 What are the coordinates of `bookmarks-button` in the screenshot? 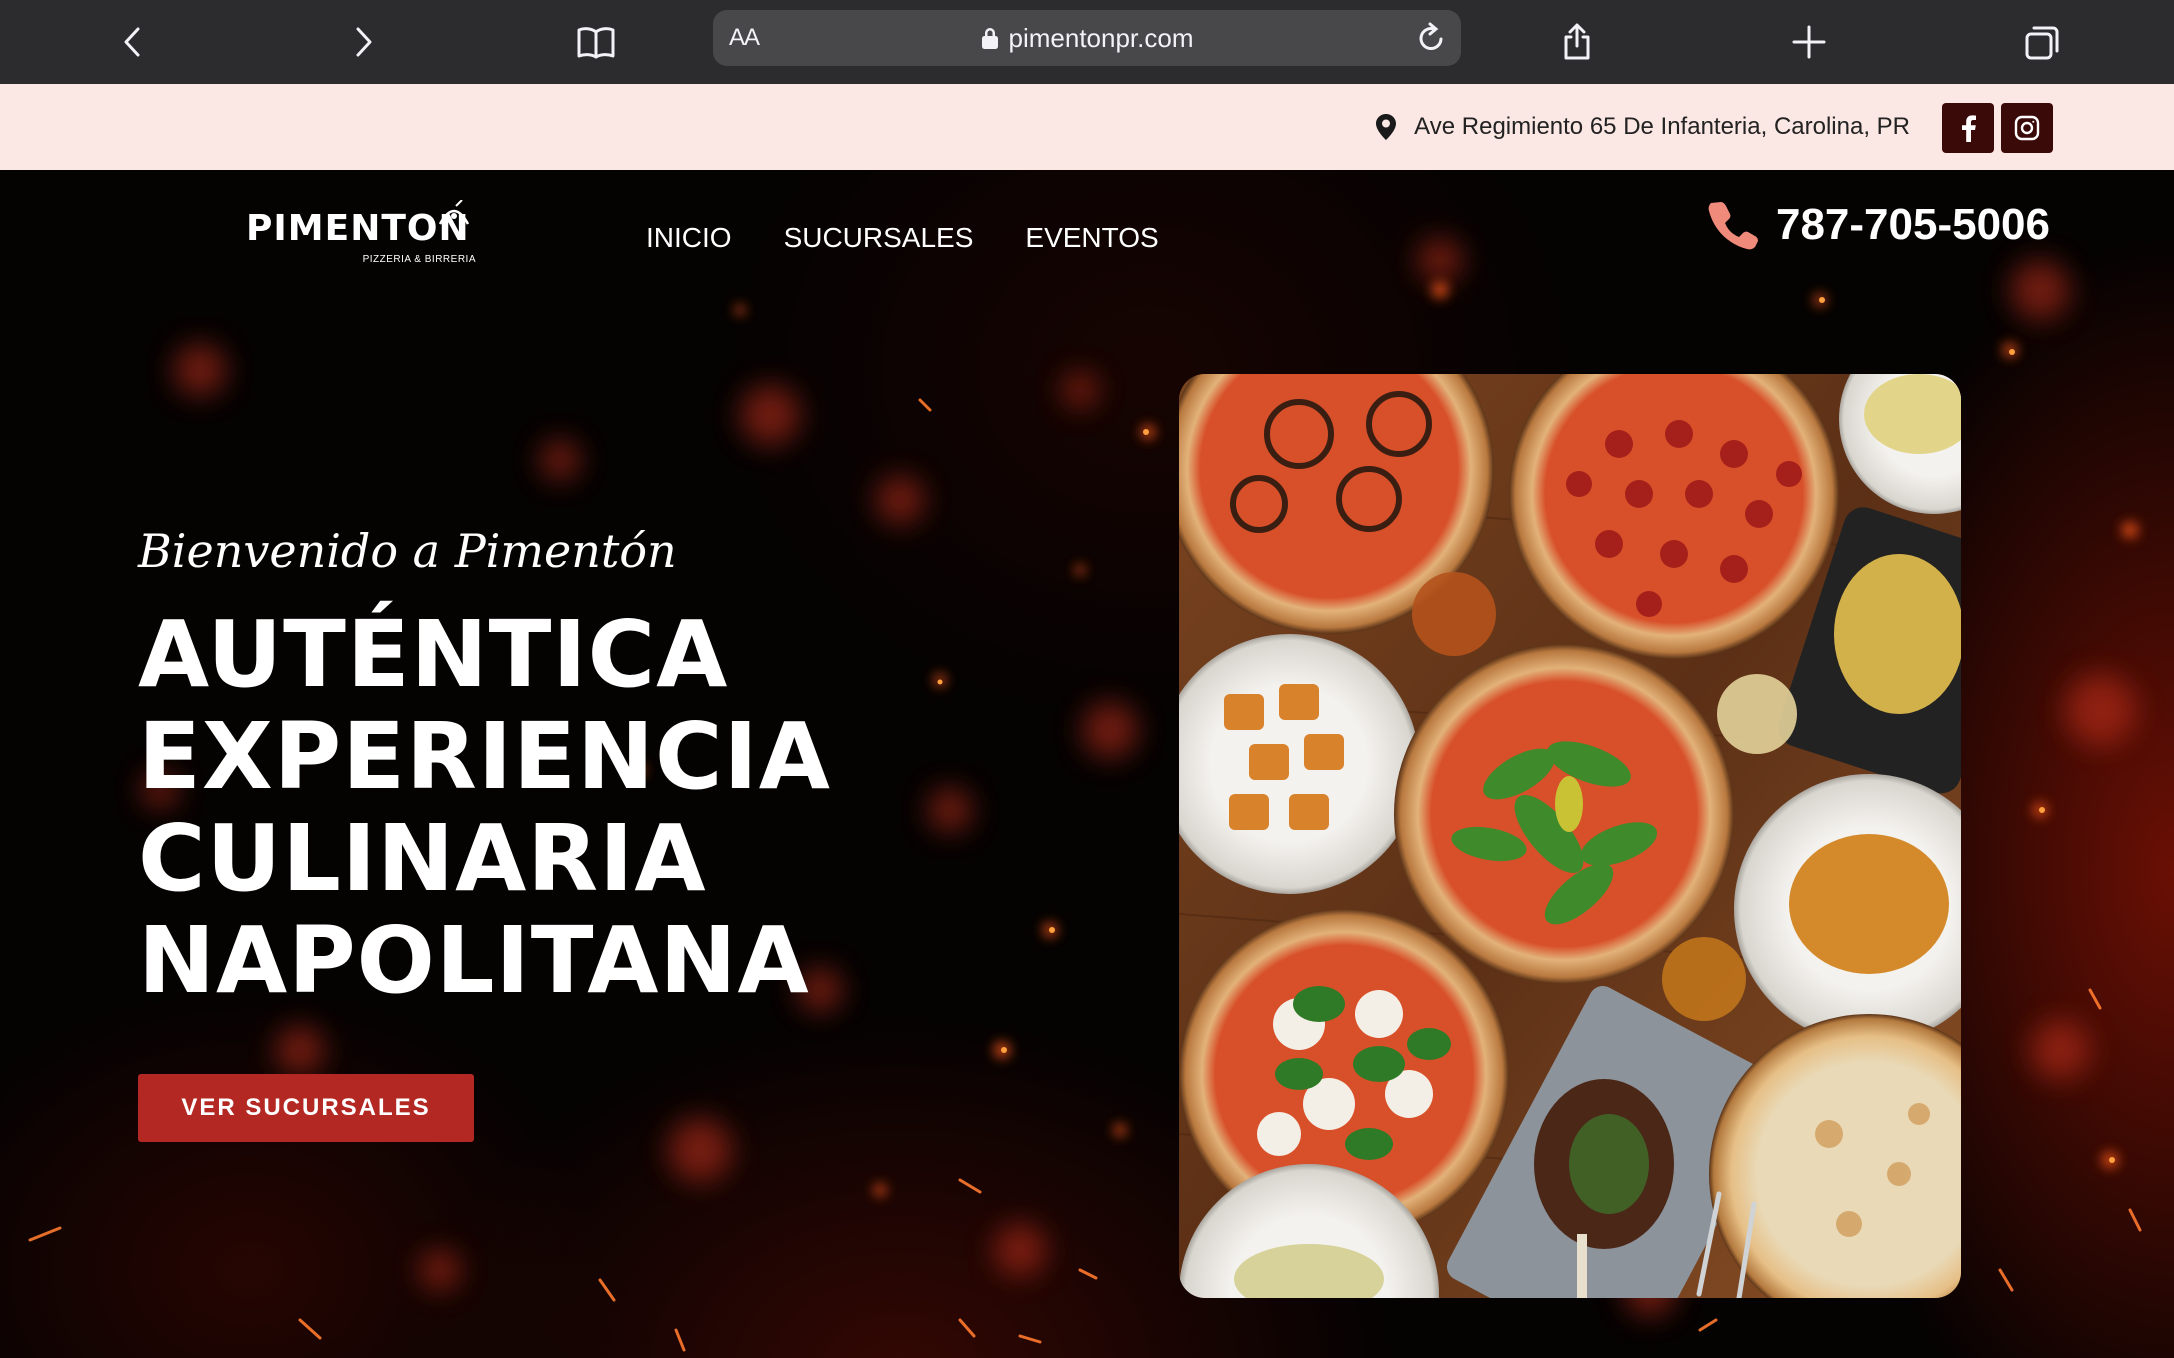 It's located at (596, 42).